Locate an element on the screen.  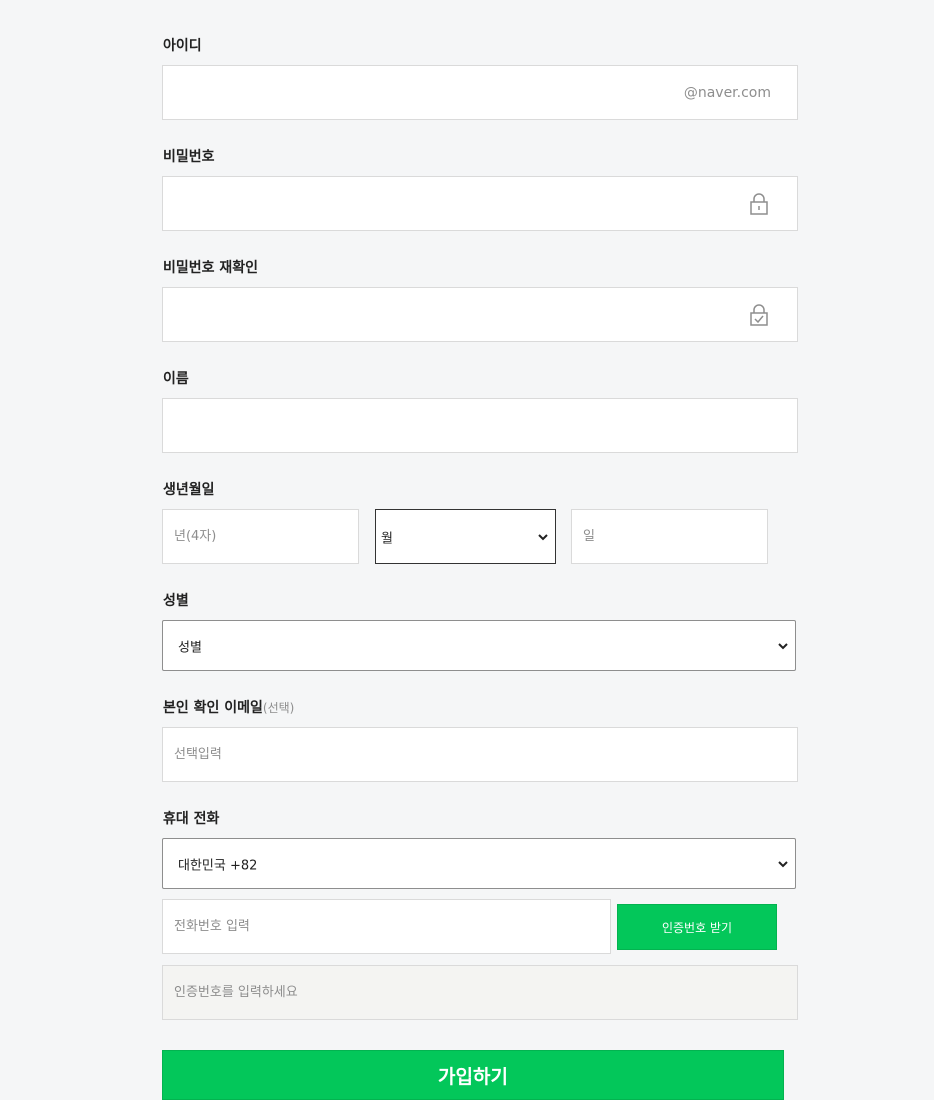
lock-icon is located at coordinates (759, 203).